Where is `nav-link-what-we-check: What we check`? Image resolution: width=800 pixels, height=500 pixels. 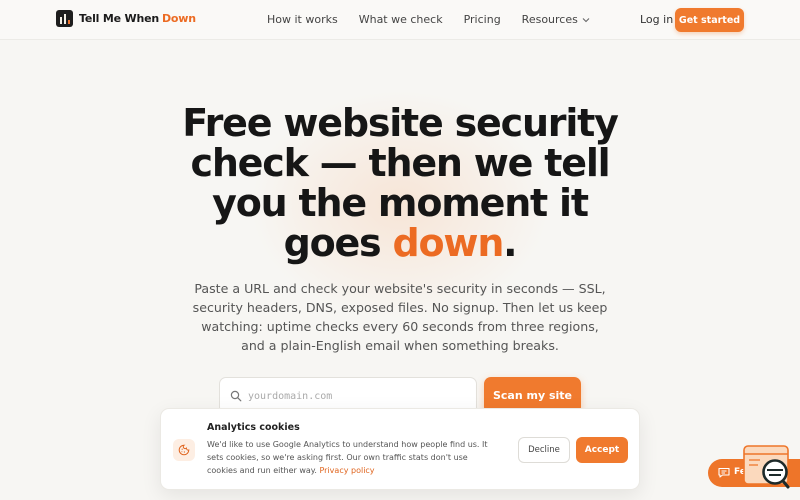
nav-link-what-we-check: What we check is located at coordinates (401, 19).